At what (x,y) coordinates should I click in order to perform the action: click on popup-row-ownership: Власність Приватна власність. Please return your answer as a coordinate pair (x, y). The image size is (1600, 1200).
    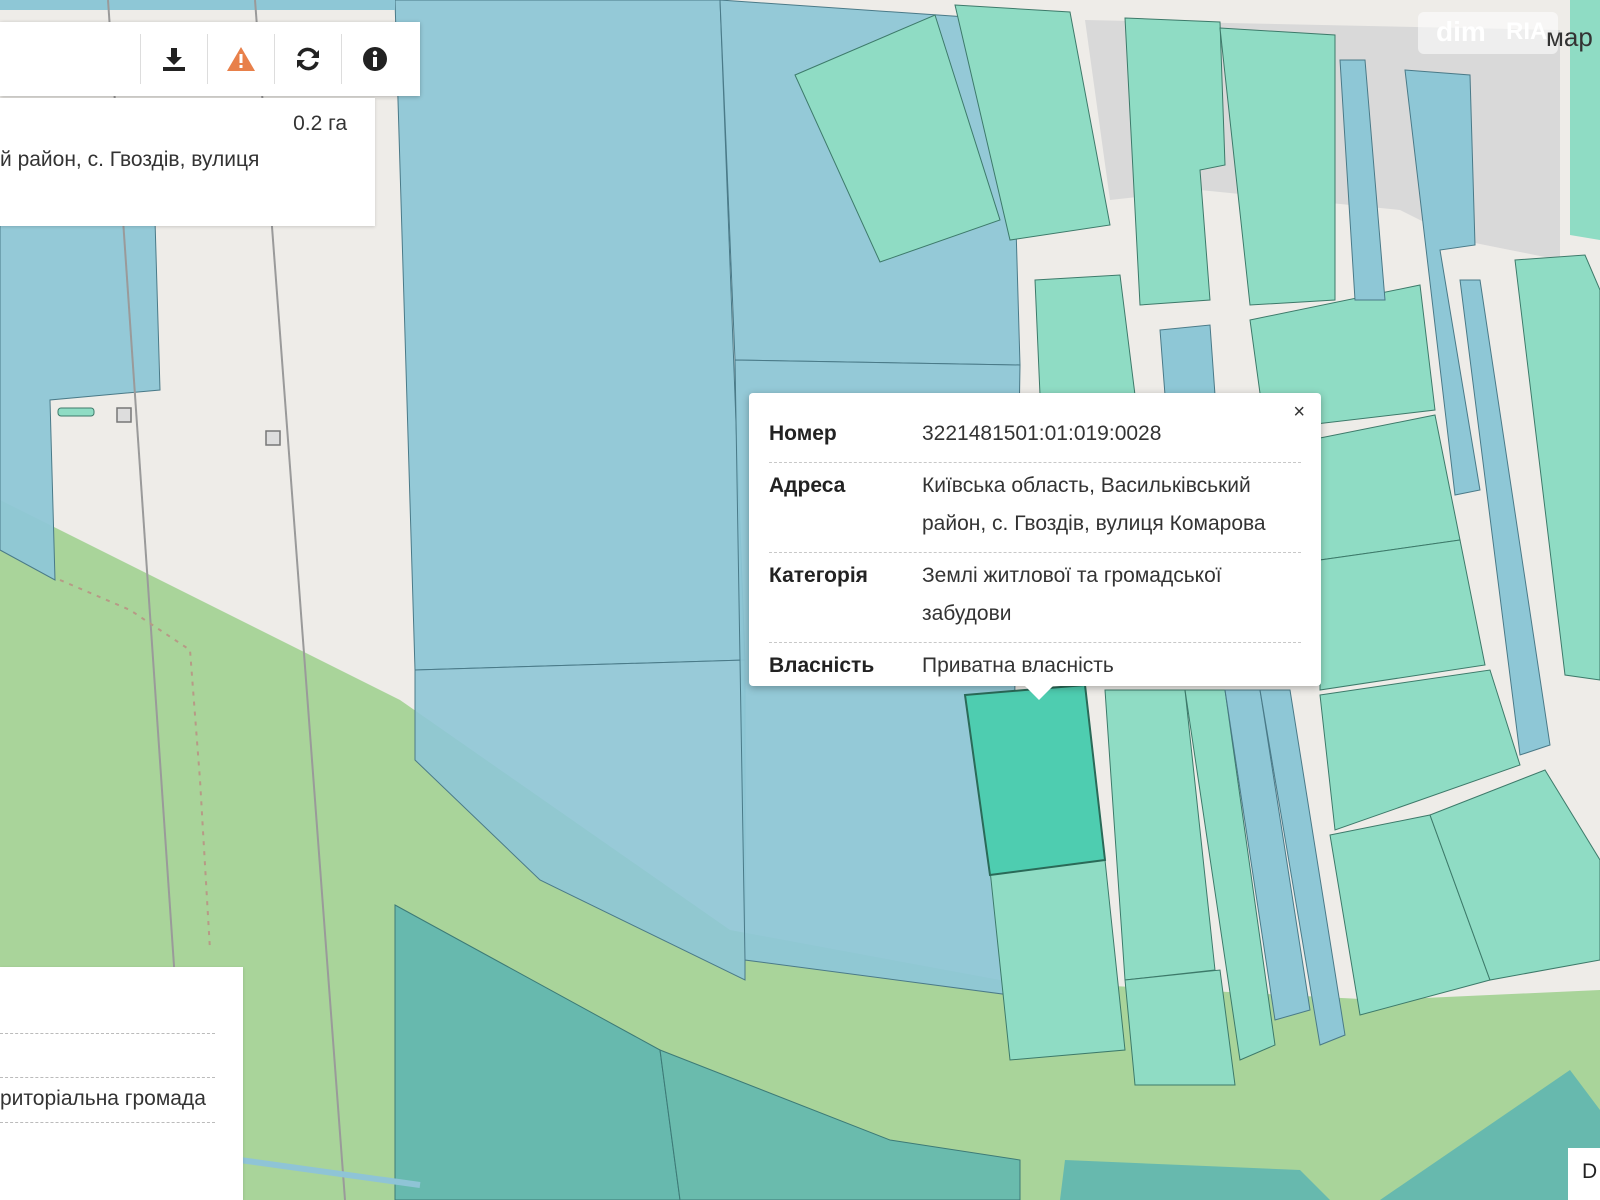
    Looking at the image, I should click on (1035, 668).